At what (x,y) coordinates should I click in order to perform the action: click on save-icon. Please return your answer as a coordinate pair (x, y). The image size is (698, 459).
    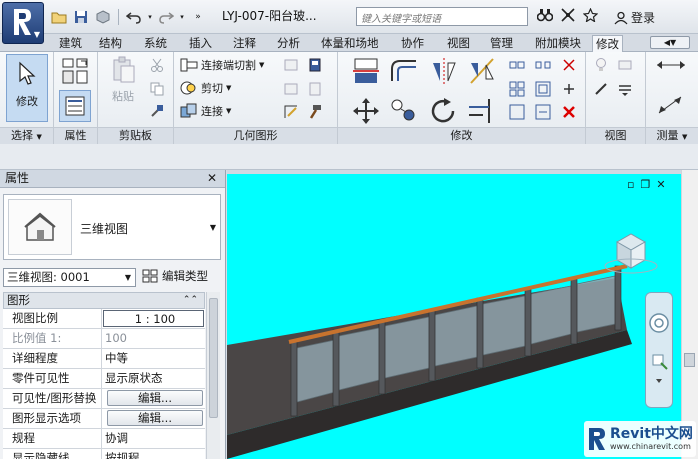
    Looking at the image, I should click on (81, 17).